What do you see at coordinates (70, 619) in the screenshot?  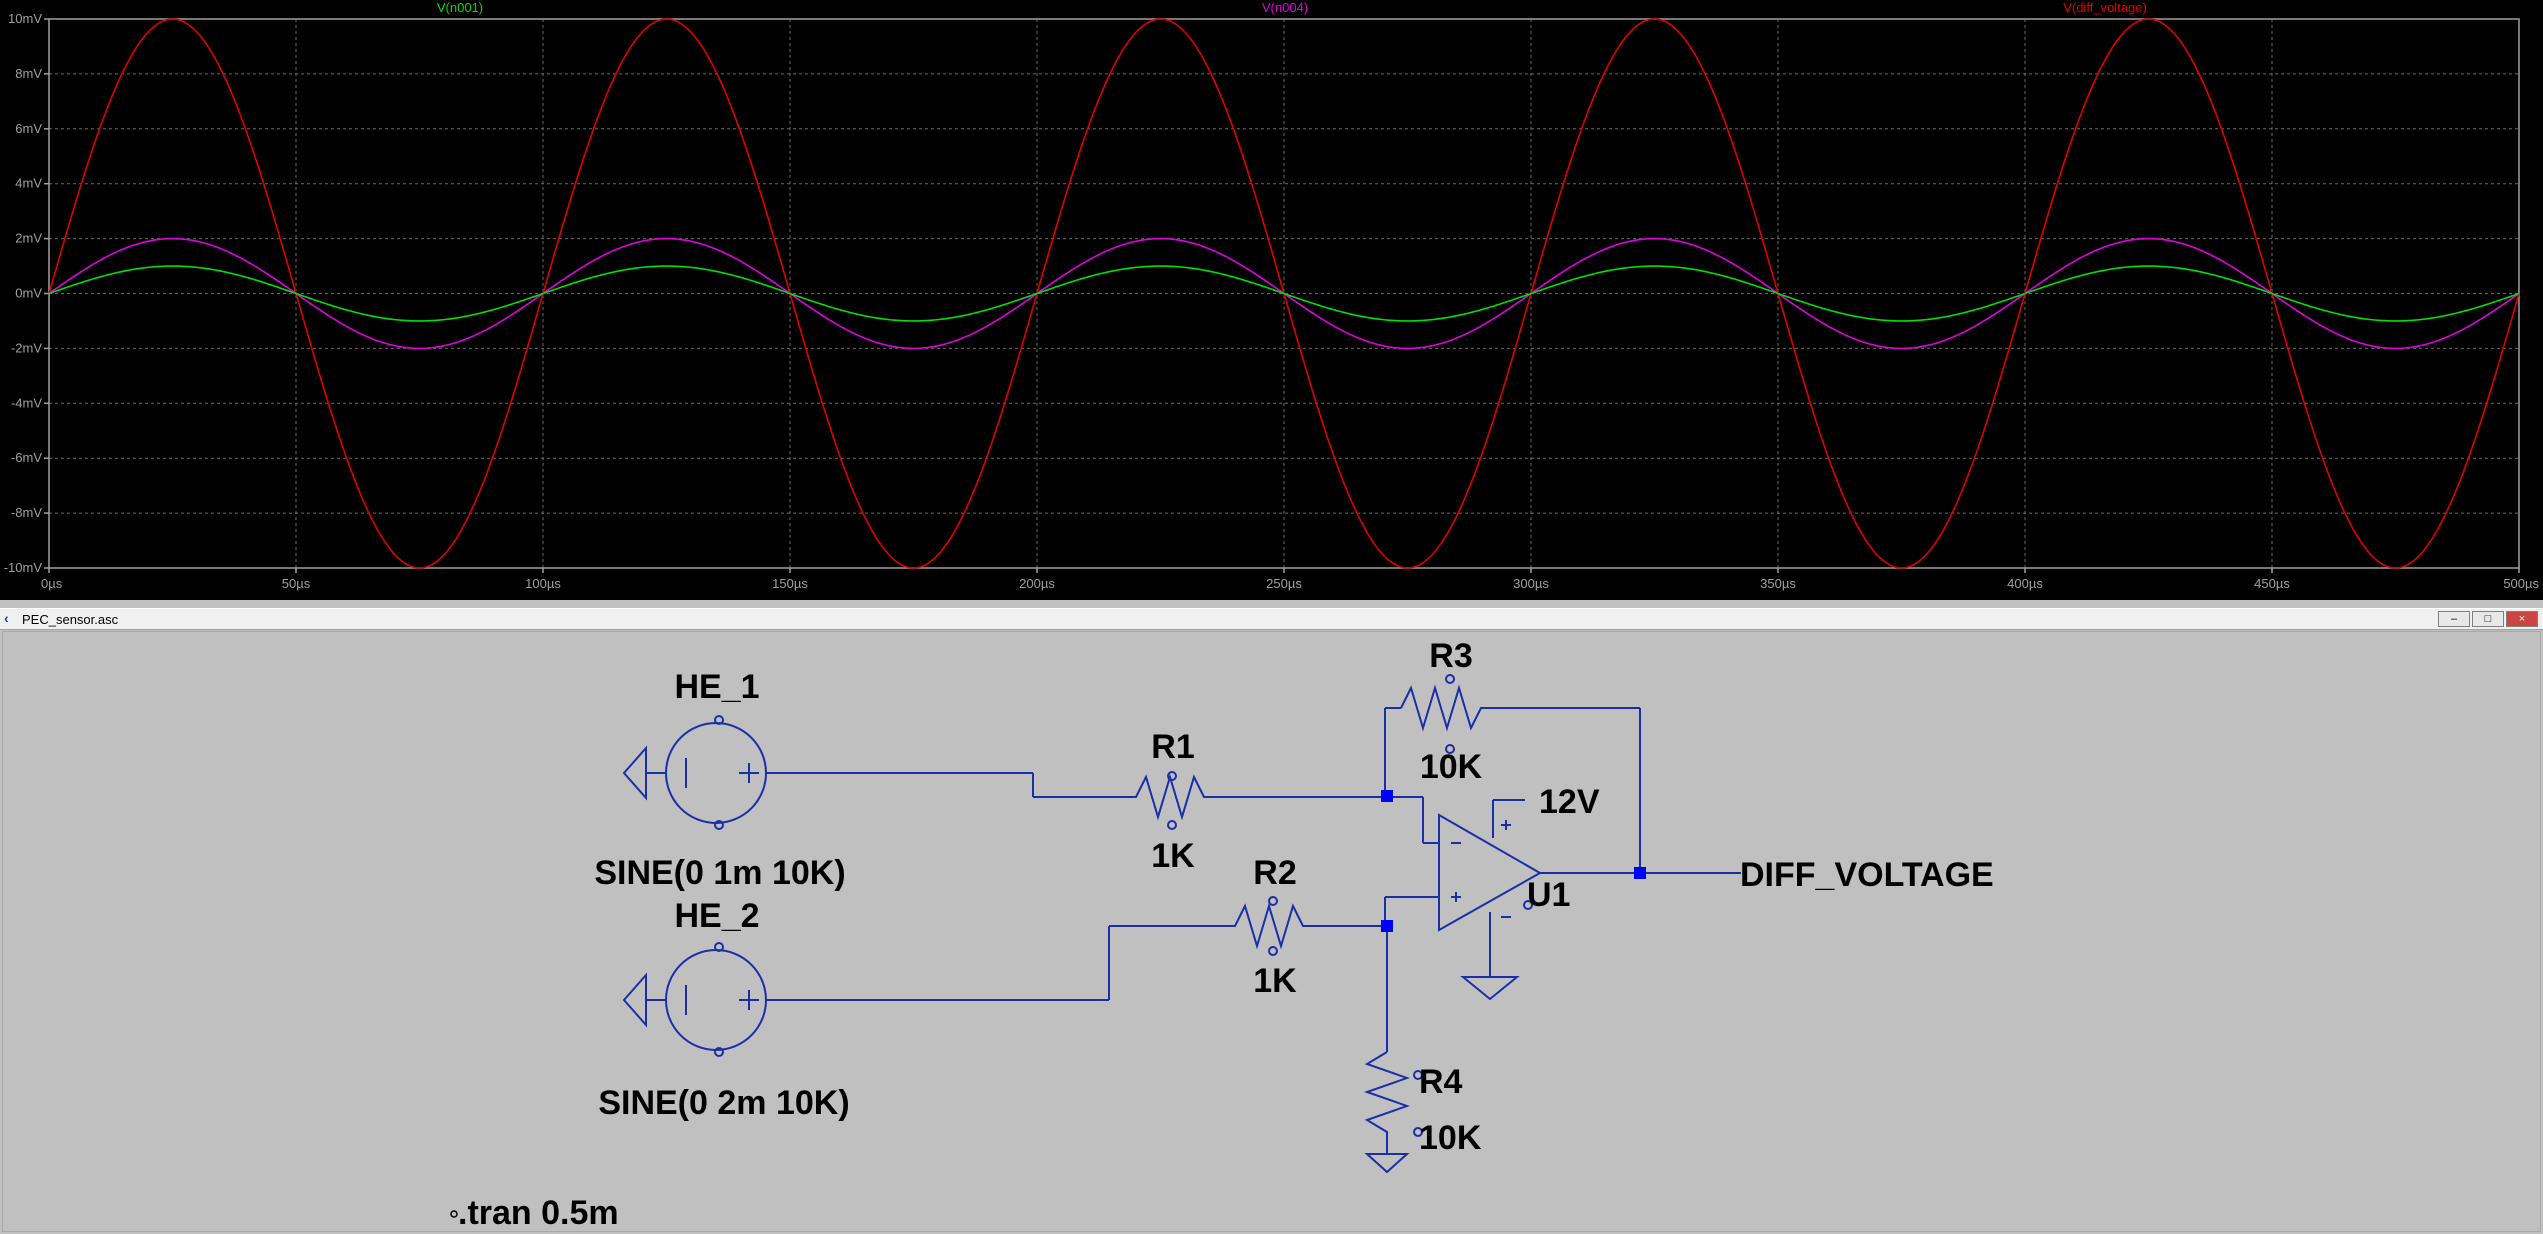 I see `window-title: PEC_sensor.asc` at bounding box center [70, 619].